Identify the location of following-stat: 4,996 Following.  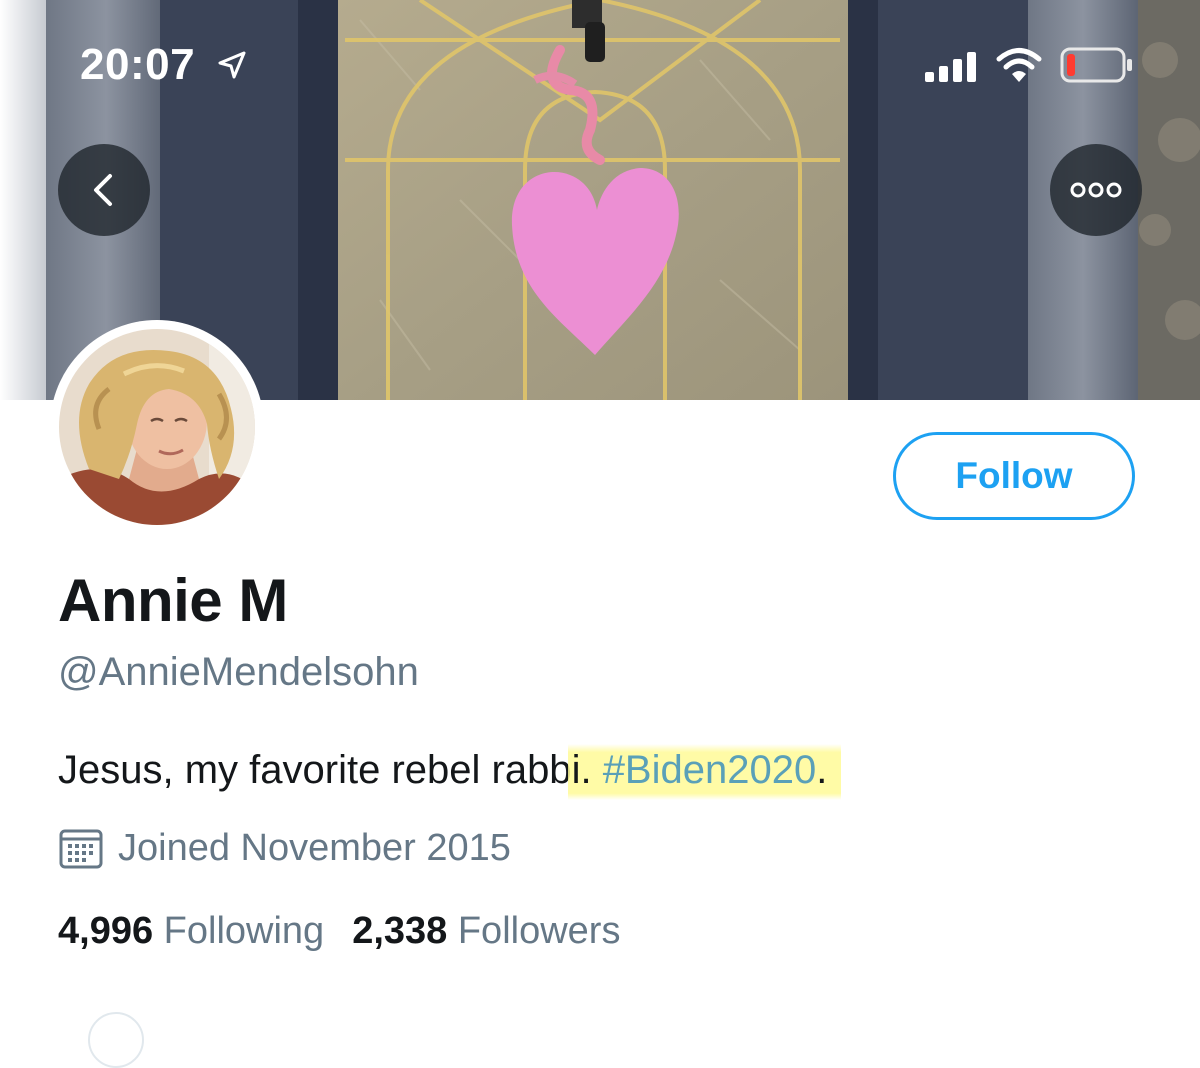
(191, 931).